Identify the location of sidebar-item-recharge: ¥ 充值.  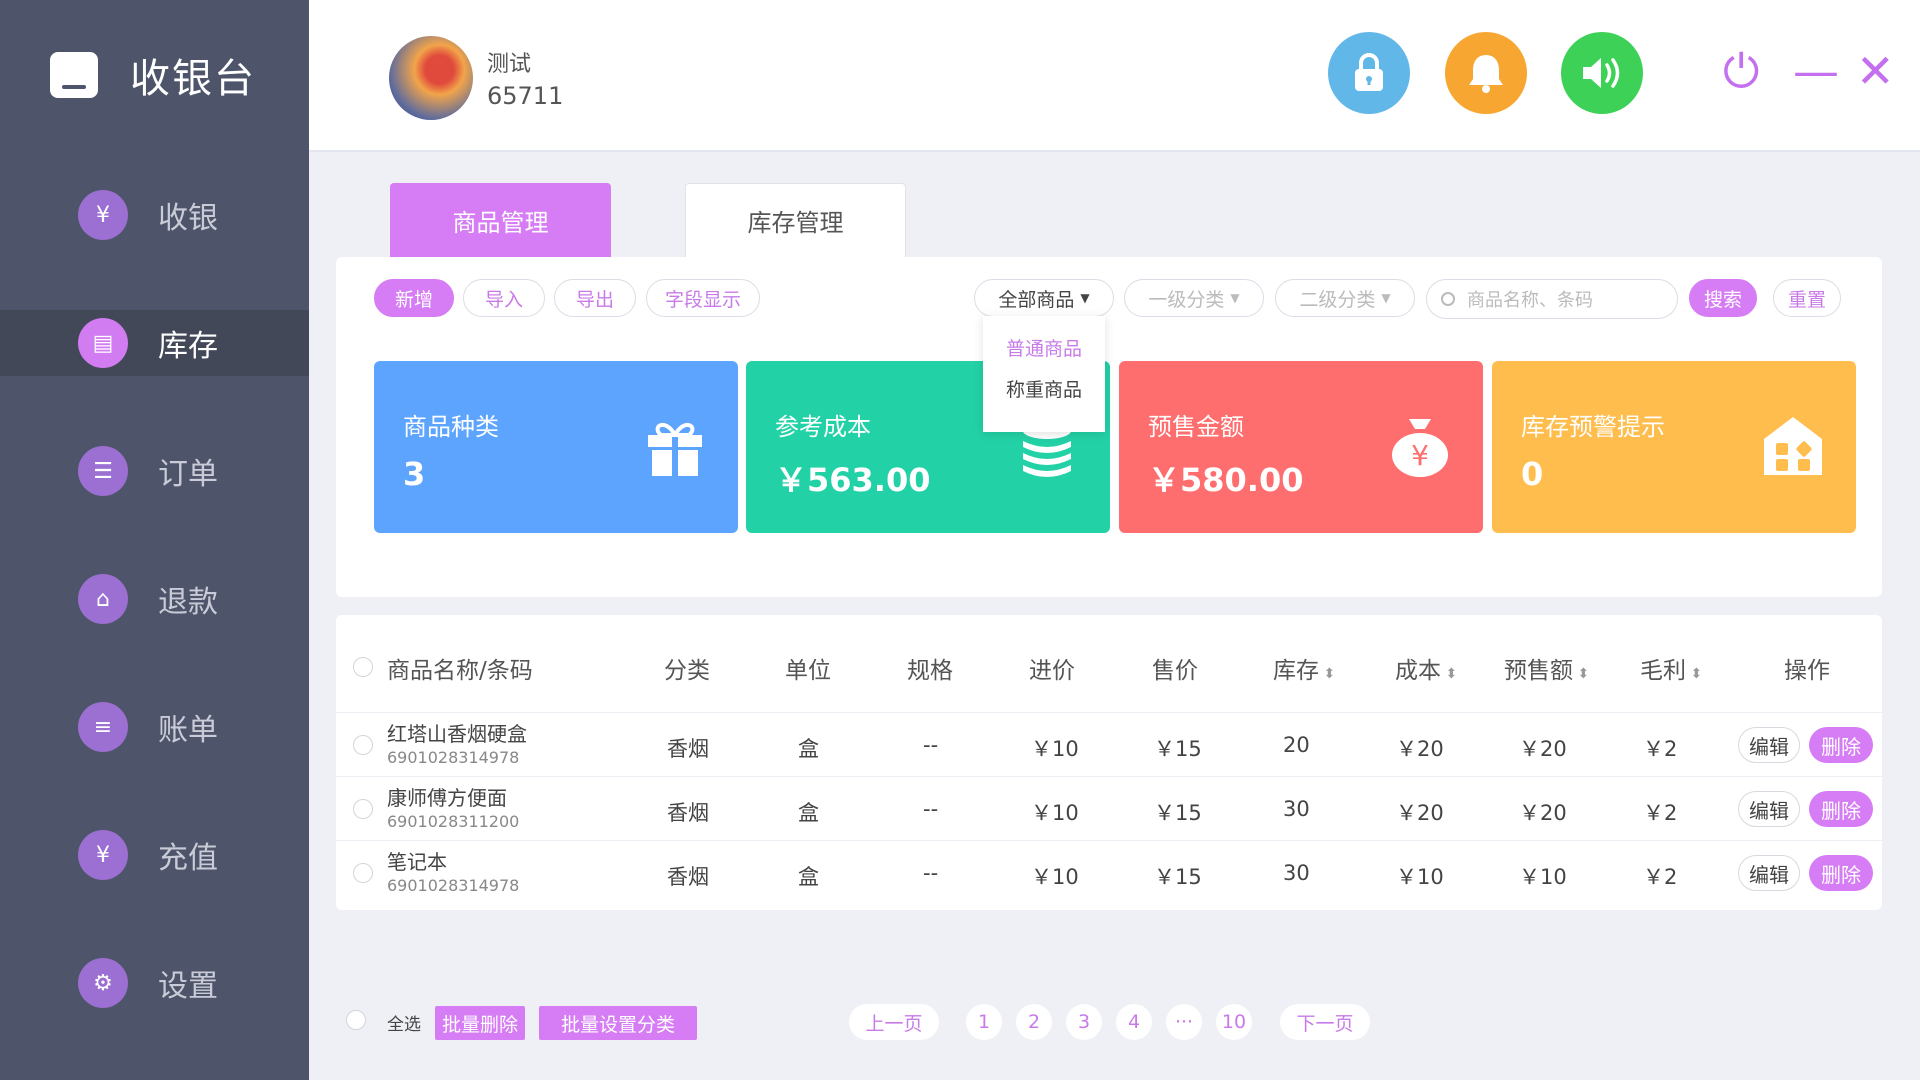
(154, 855).